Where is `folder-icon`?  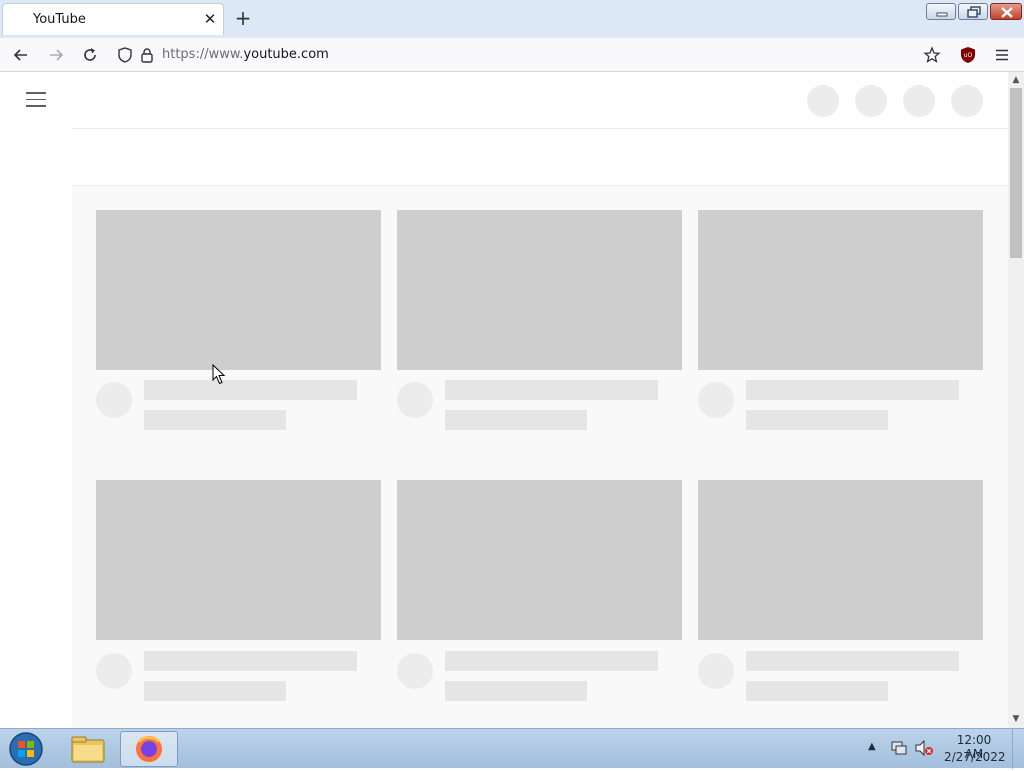 folder-icon is located at coordinates (88, 749).